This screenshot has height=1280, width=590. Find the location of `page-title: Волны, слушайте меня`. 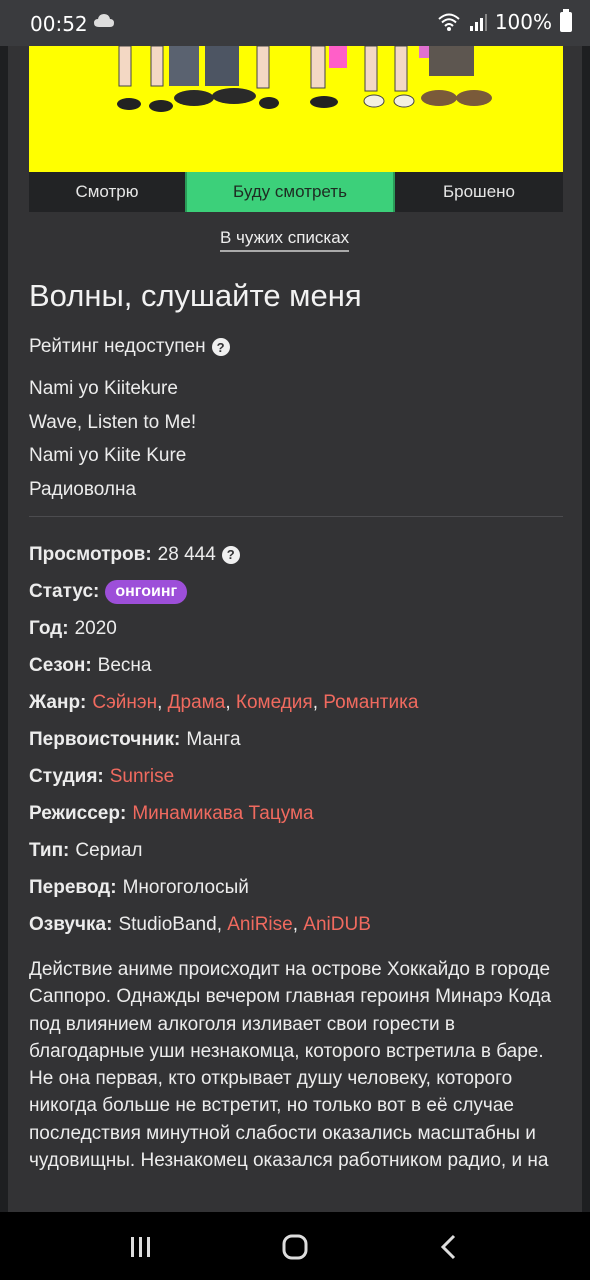

page-title: Волны, слушайте меня is located at coordinates (195, 295).